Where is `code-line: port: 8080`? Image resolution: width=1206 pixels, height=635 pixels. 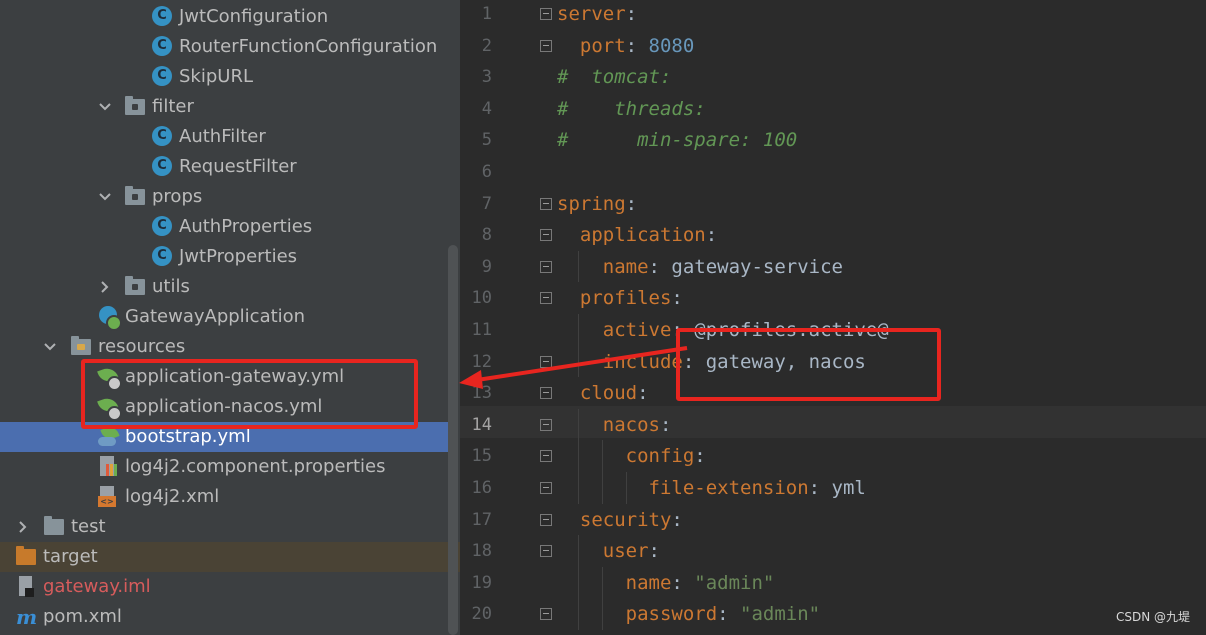
code-line: port: 8080 is located at coordinates (625, 46).